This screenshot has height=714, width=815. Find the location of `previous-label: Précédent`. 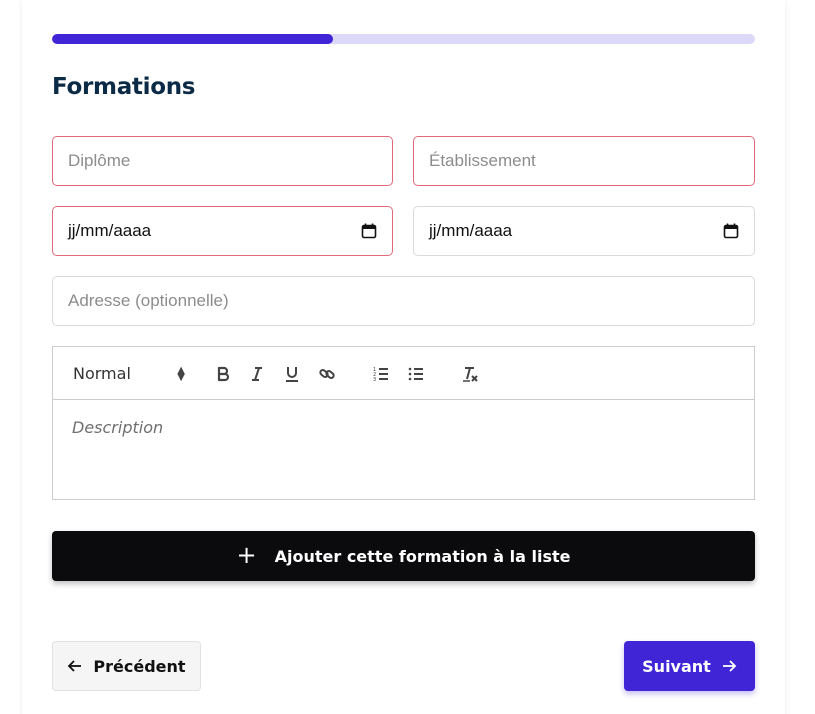

previous-label: Précédent is located at coordinates (139, 666).